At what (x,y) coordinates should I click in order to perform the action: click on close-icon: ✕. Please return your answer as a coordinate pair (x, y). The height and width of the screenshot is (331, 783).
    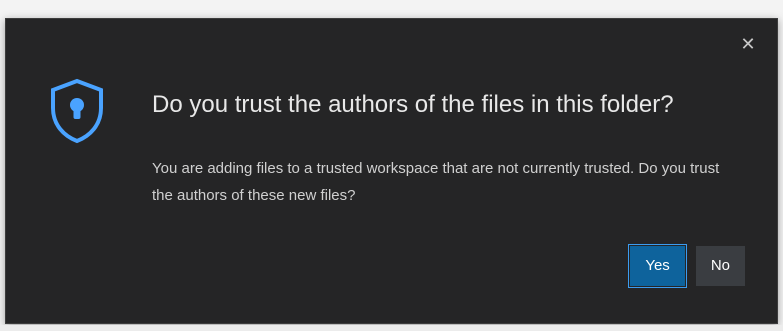
    Looking at the image, I should click on (748, 44).